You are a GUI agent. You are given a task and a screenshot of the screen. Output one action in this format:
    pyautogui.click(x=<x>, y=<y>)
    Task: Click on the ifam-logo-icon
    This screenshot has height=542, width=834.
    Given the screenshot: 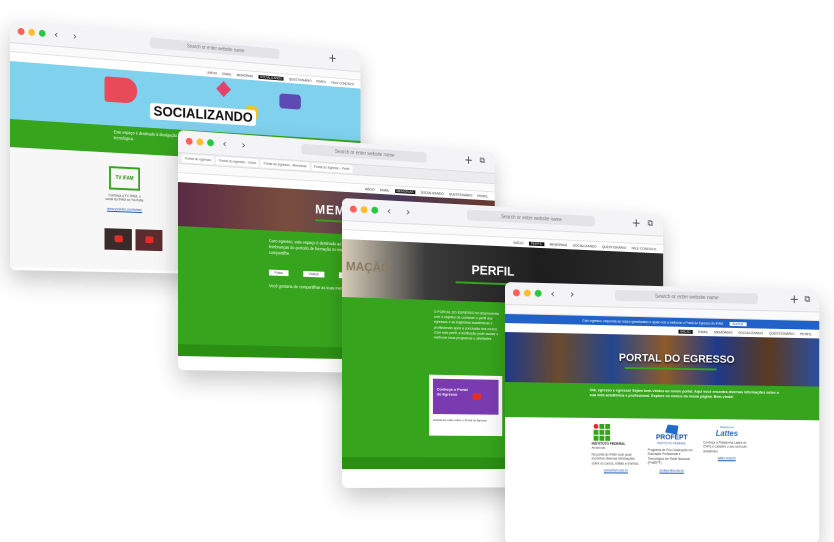 What is the action you would take?
    pyautogui.click(x=616, y=432)
    